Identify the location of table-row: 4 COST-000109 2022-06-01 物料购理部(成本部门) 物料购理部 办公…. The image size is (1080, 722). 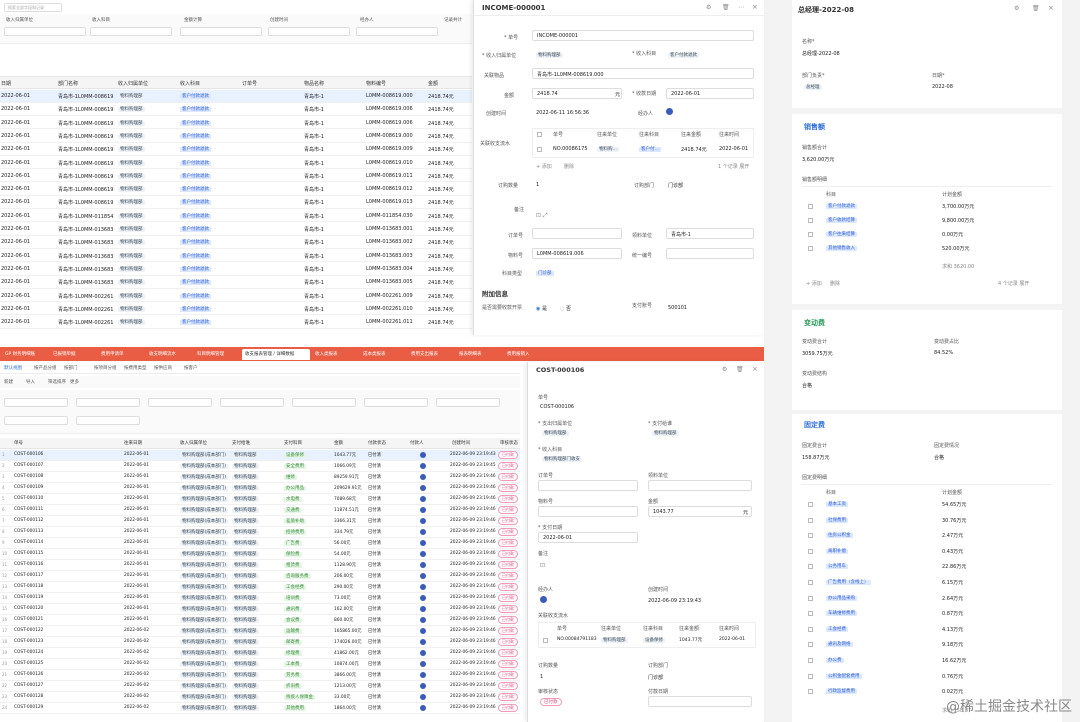
(260, 488).